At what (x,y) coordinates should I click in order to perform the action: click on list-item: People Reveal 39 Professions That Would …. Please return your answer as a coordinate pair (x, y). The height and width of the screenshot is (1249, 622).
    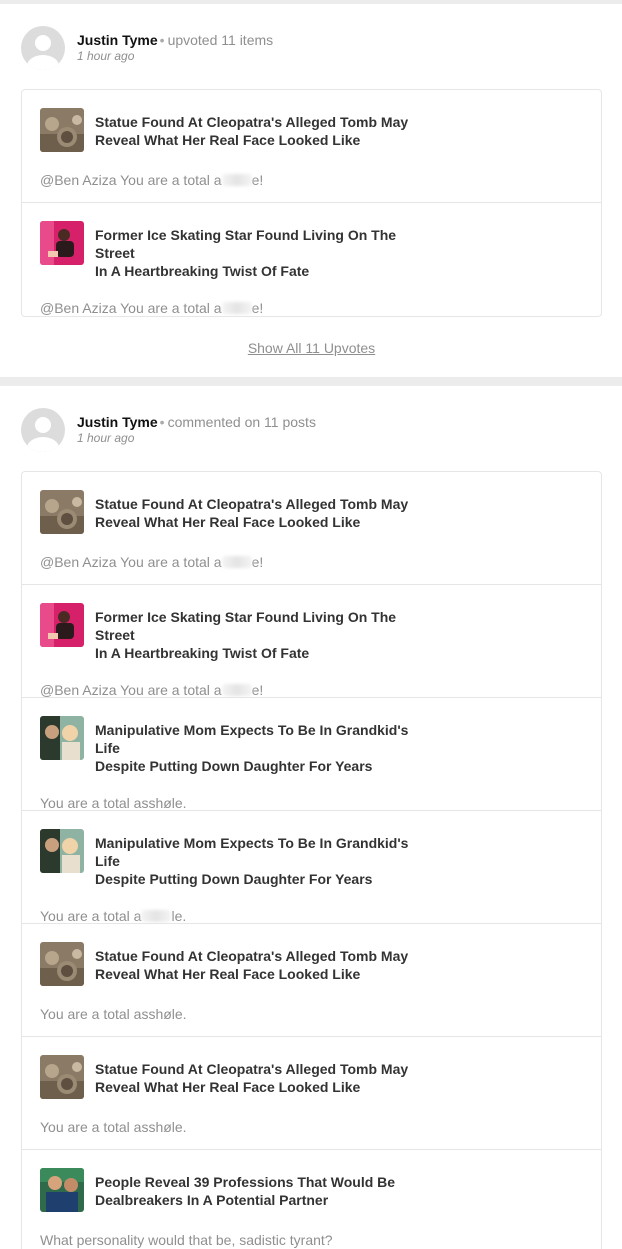
    Looking at the image, I should click on (311, 1199).